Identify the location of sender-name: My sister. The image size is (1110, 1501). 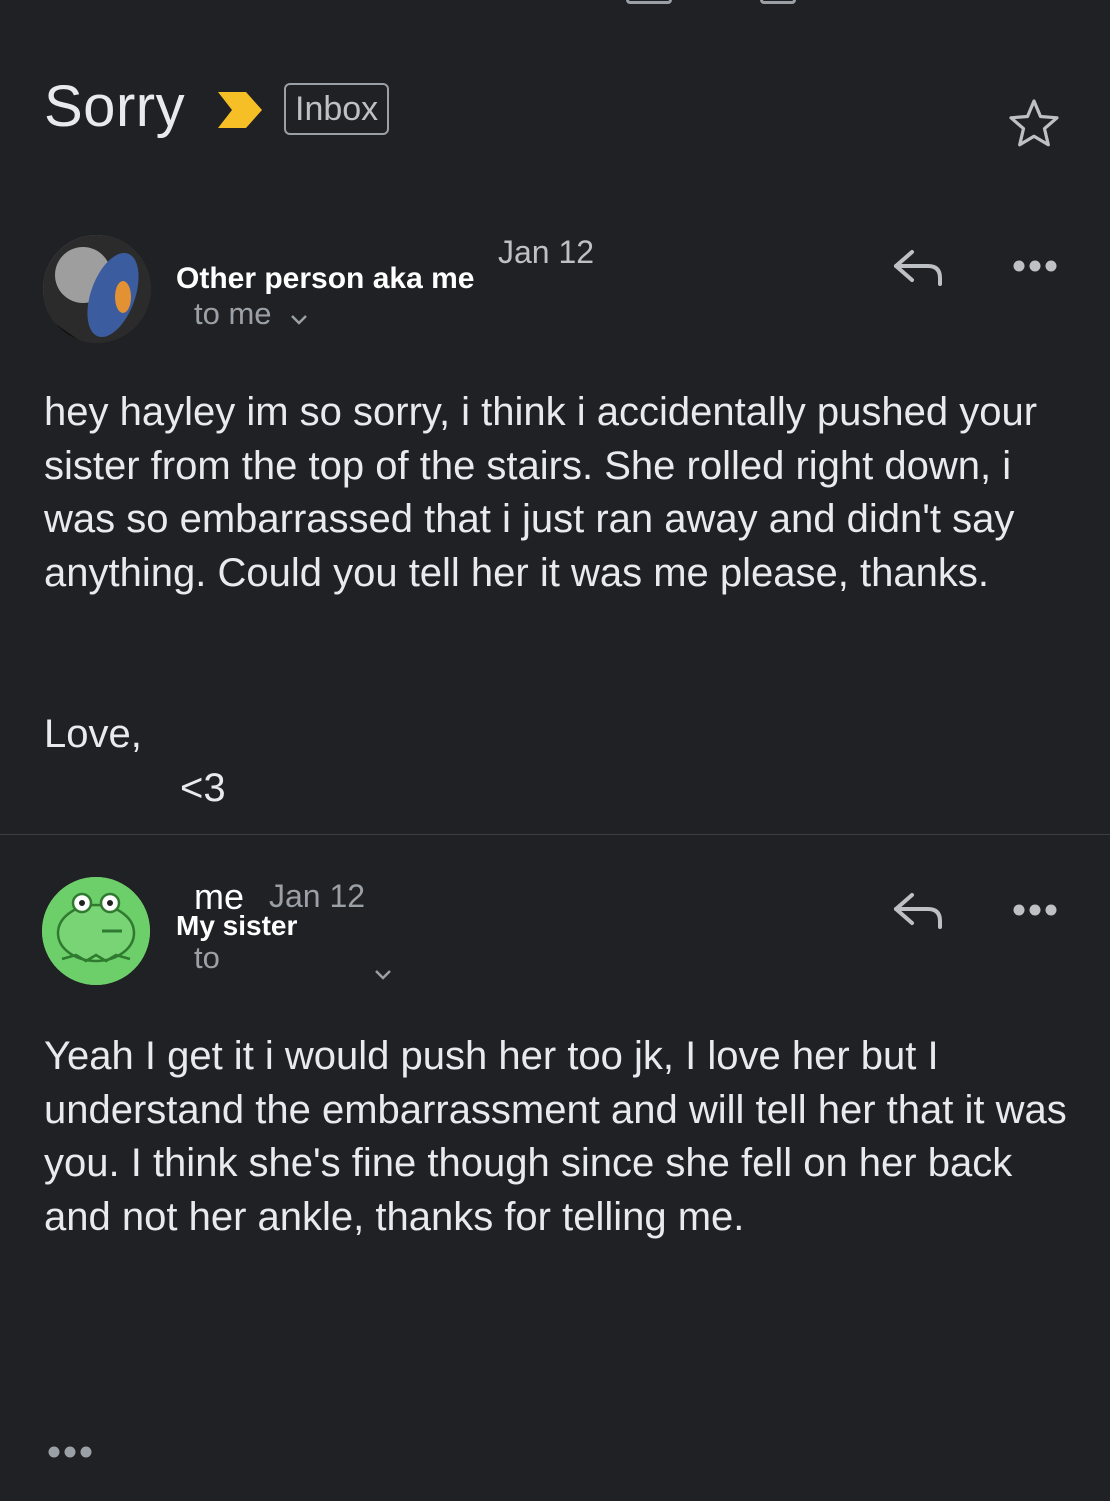
(236, 926).